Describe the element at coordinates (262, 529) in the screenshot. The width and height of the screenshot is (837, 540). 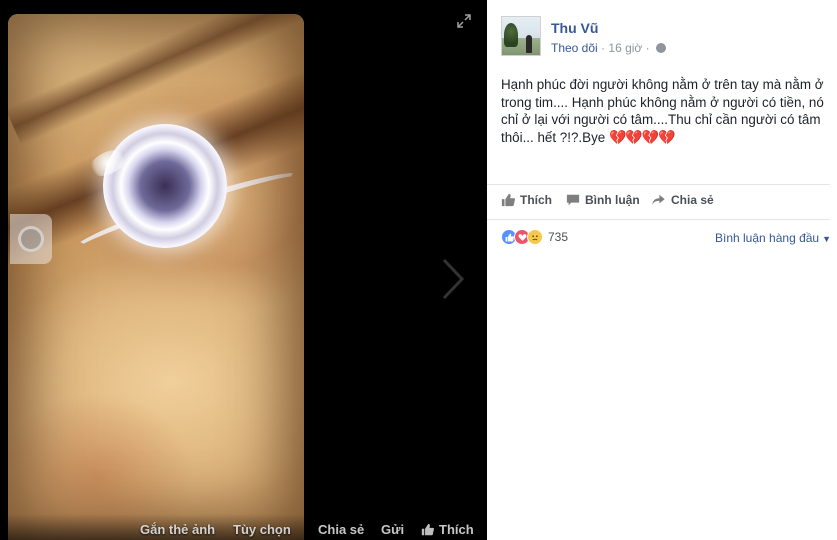
I see `options-link: Tùy chọn` at that location.